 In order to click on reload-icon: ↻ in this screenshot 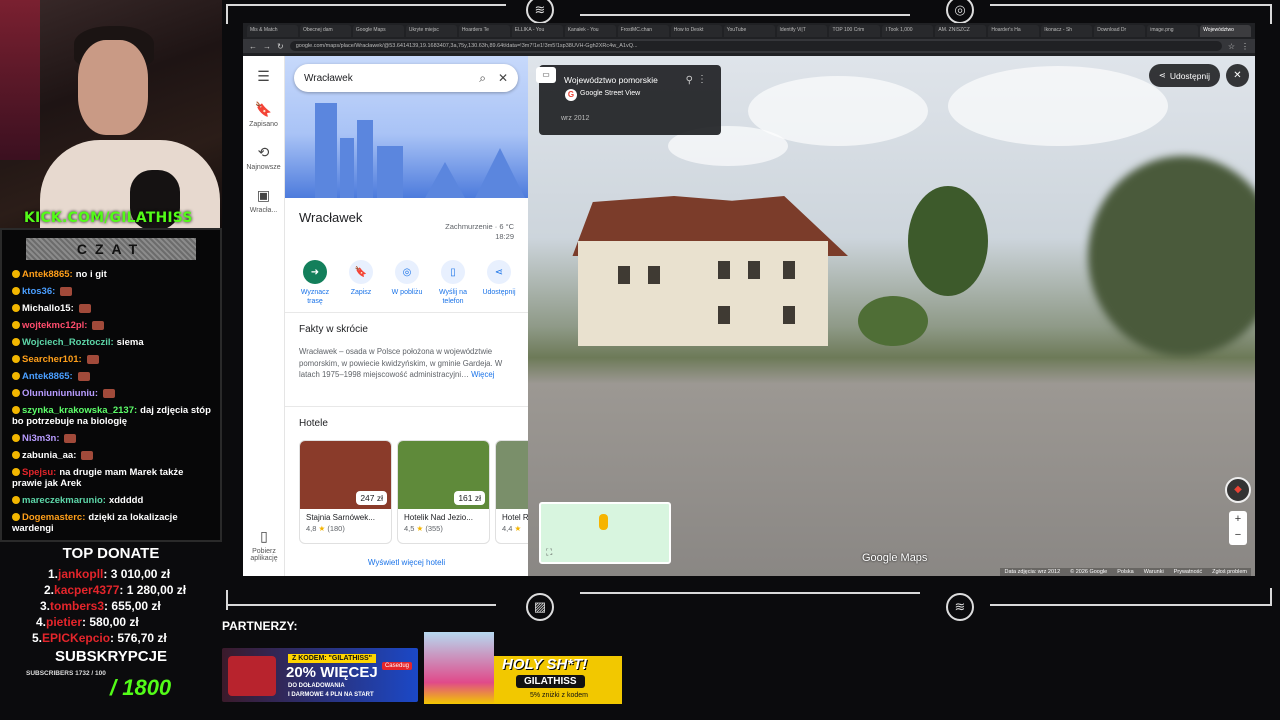, I will do `click(280, 46)`.